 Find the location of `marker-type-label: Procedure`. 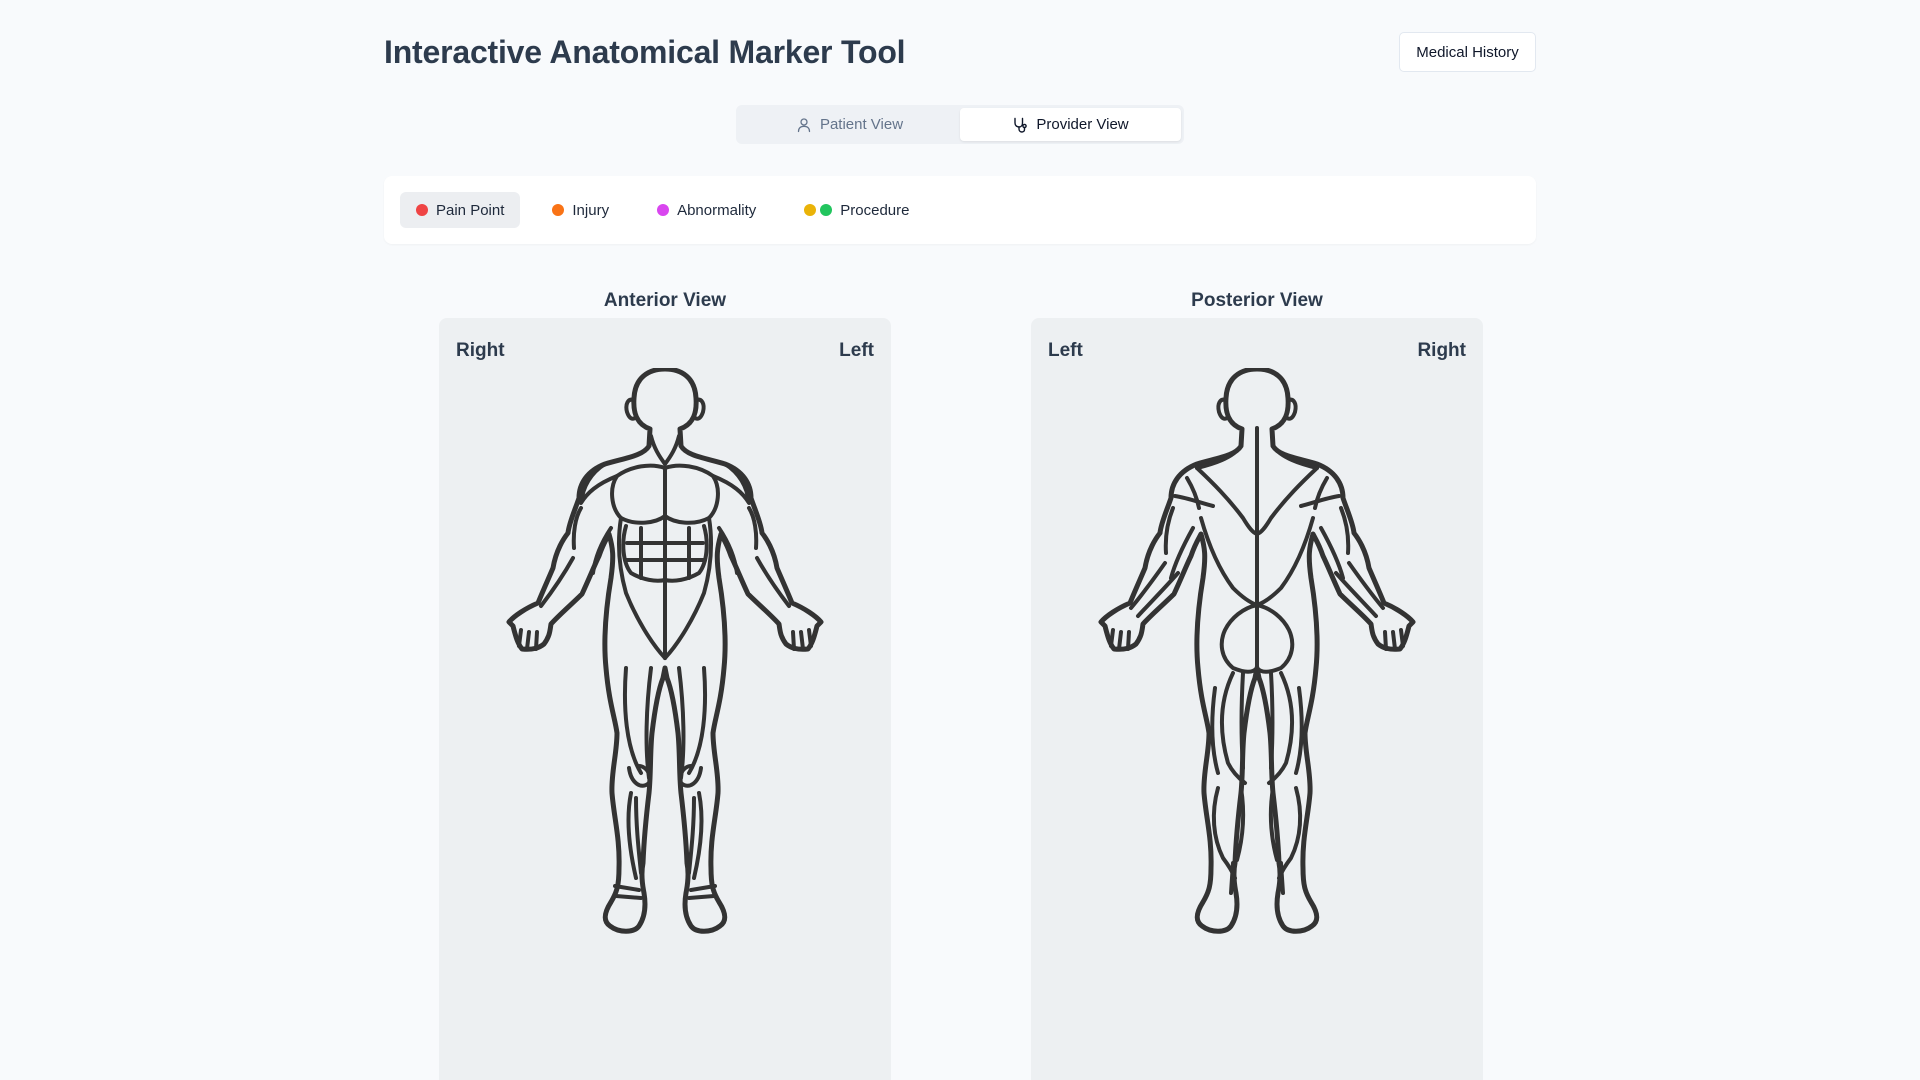

marker-type-label: Procedure is located at coordinates (875, 210).